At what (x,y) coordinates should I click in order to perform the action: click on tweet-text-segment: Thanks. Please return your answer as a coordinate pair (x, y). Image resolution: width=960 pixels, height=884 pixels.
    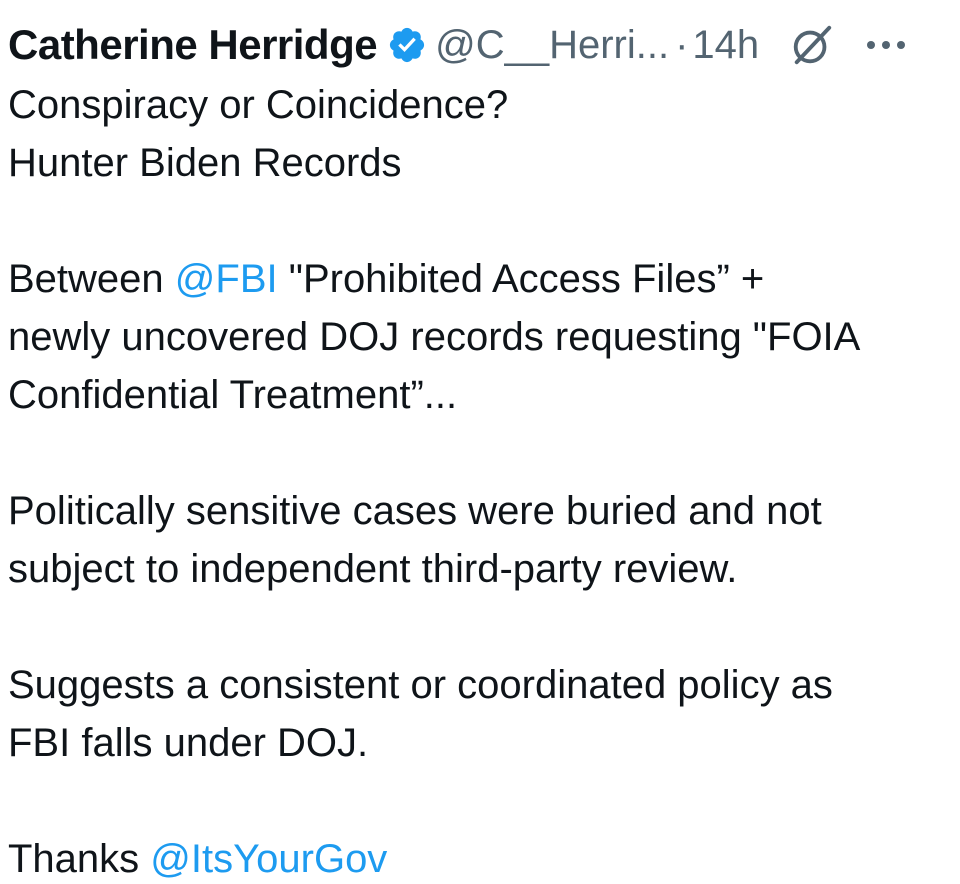
    Looking at the image, I should click on (79, 859).